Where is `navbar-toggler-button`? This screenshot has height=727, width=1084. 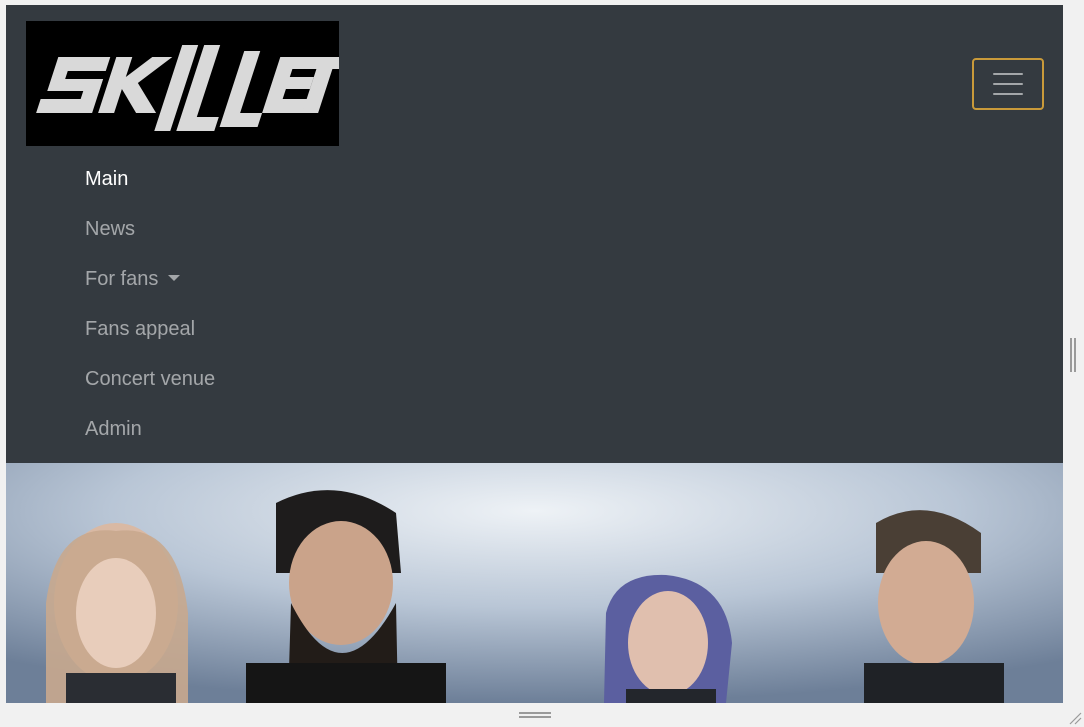 navbar-toggler-button is located at coordinates (1008, 84).